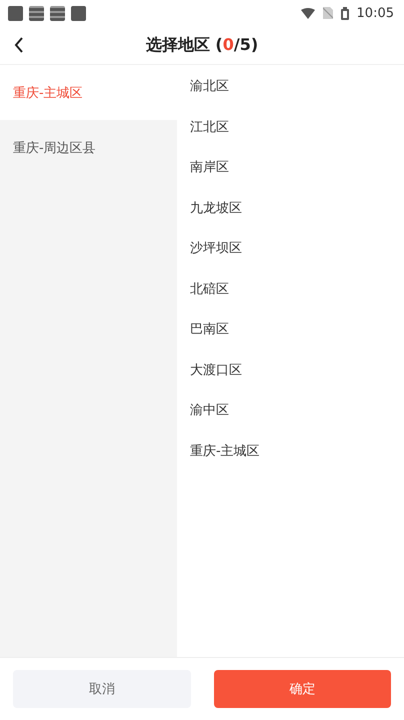 The image size is (404, 720). I want to click on district-item: 沙坪坝区, so click(297, 248).